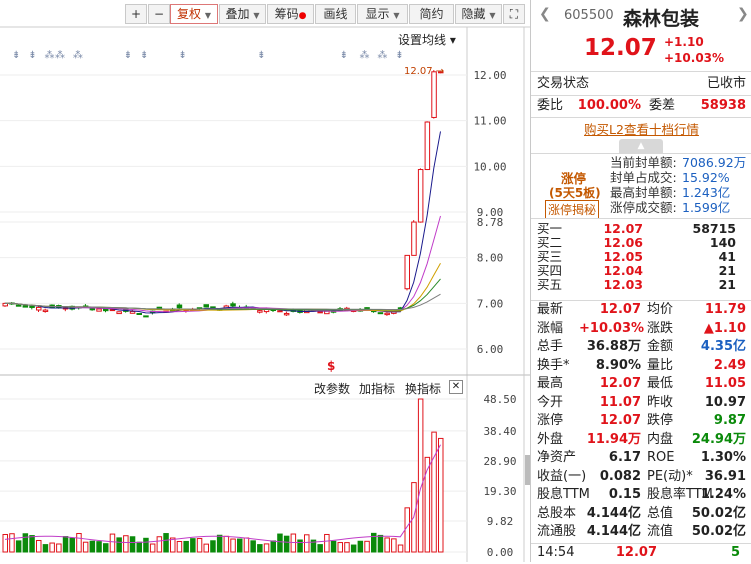  What do you see at coordinates (694, 58) in the screenshot?
I see `change-pct: +10.03%` at bounding box center [694, 58].